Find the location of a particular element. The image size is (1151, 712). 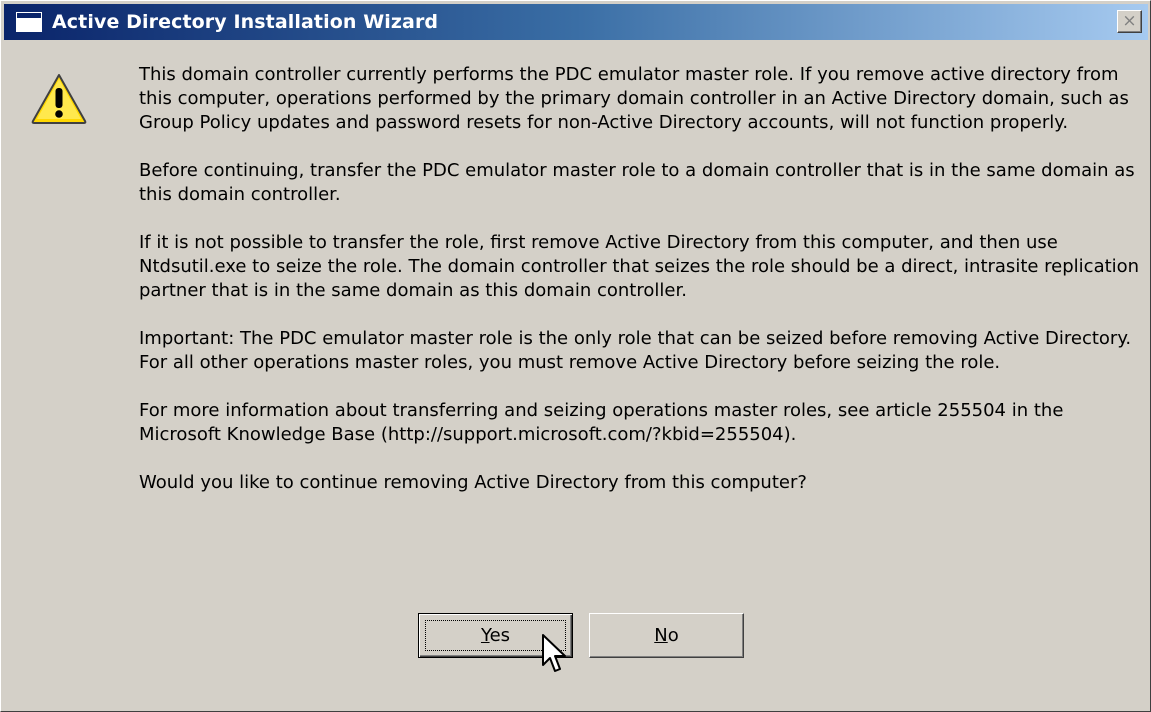

close-icon: × is located at coordinates (1129, 21).